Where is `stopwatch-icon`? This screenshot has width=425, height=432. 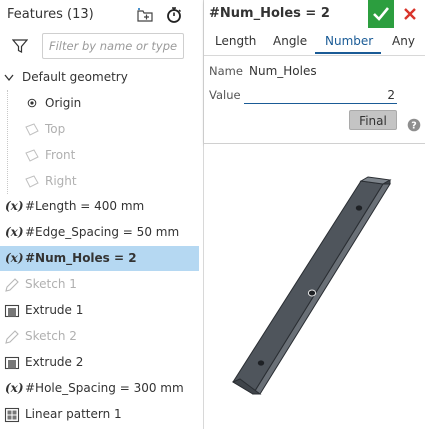 stopwatch-icon is located at coordinates (174, 15).